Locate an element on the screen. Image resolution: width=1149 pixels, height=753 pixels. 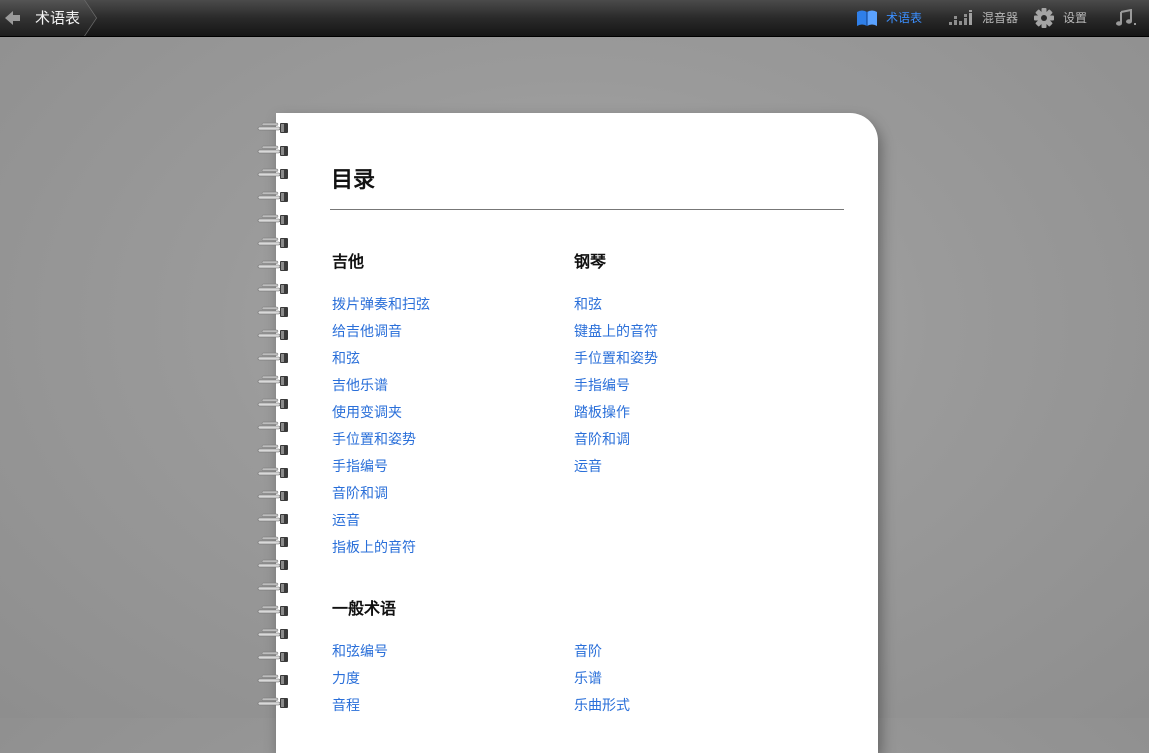
notebook-spiral-binding is located at coordinates (272, 415).